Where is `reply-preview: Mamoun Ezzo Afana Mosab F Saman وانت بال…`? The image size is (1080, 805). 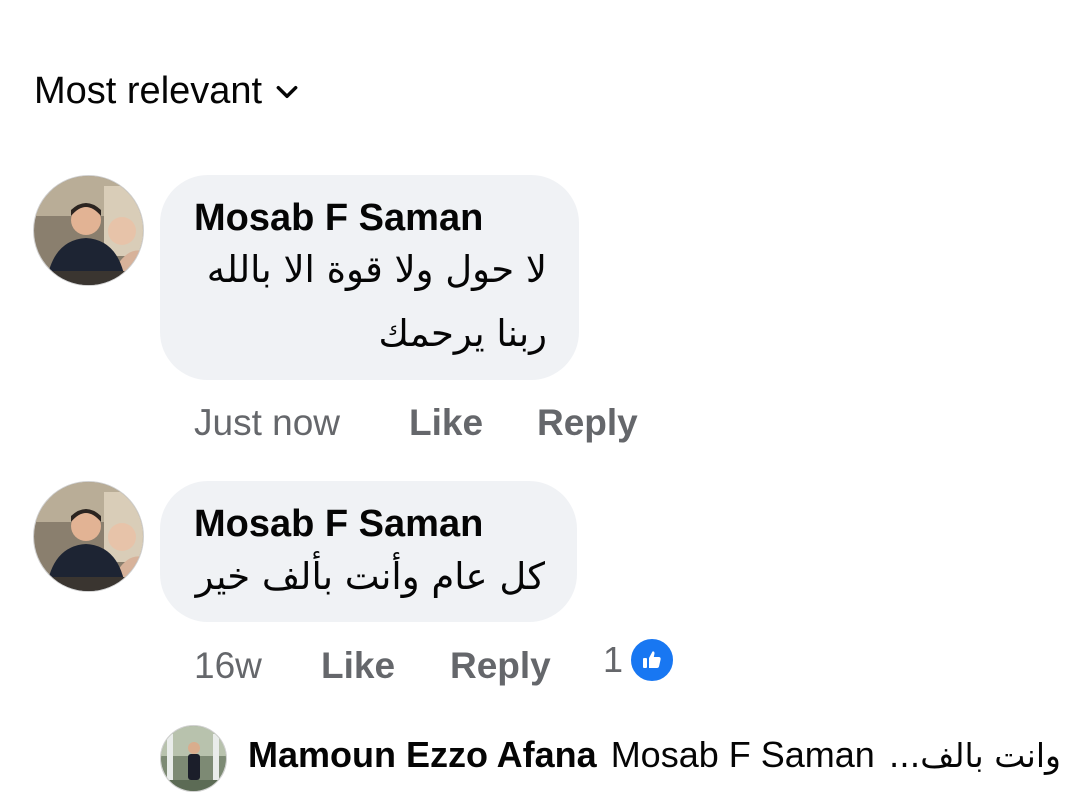 reply-preview: Mamoun Ezzo Afana Mosab F Saman وانت بال… is located at coordinates (654, 755).